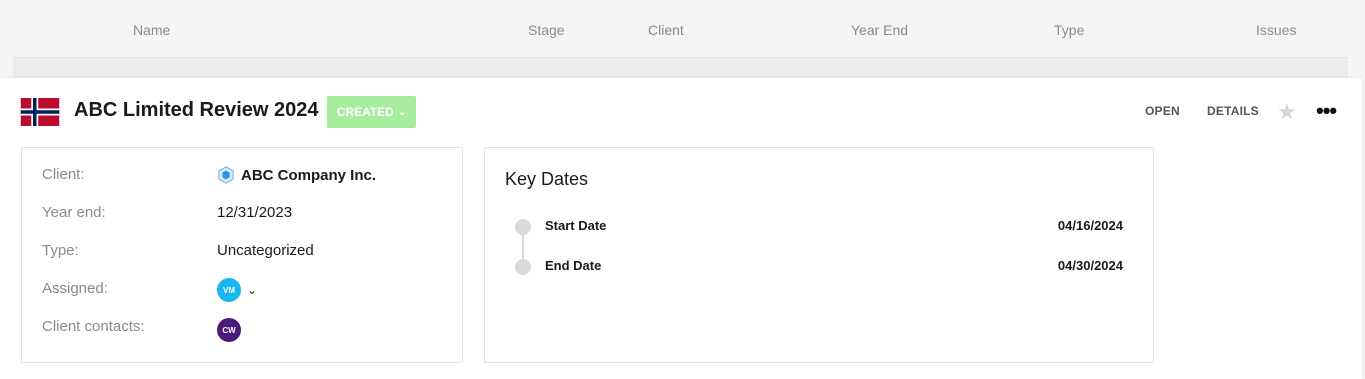 The width and height of the screenshot is (1365, 379). What do you see at coordinates (40, 112) in the screenshot?
I see `norway-flag-icon` at bounding box center [40, 112].